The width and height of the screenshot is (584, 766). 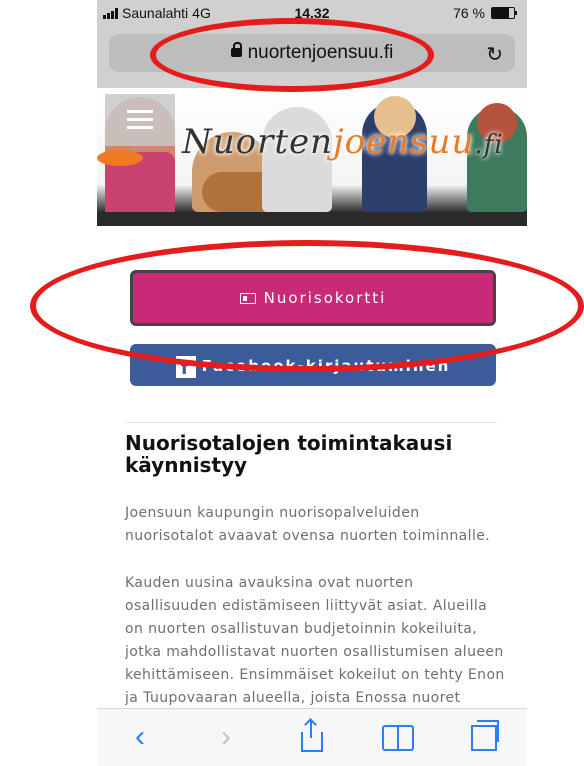 I want to click on menu-icon, so click(x=140, y=120).